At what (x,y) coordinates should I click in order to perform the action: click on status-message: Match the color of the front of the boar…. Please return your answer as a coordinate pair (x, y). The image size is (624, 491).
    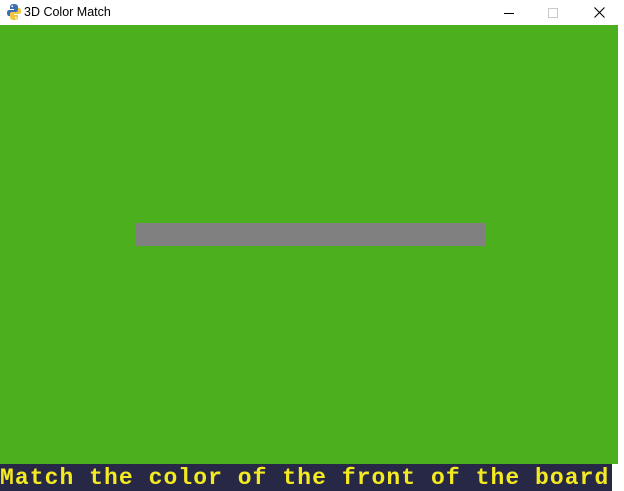
    Looking at the image, I should click on (305, 478).